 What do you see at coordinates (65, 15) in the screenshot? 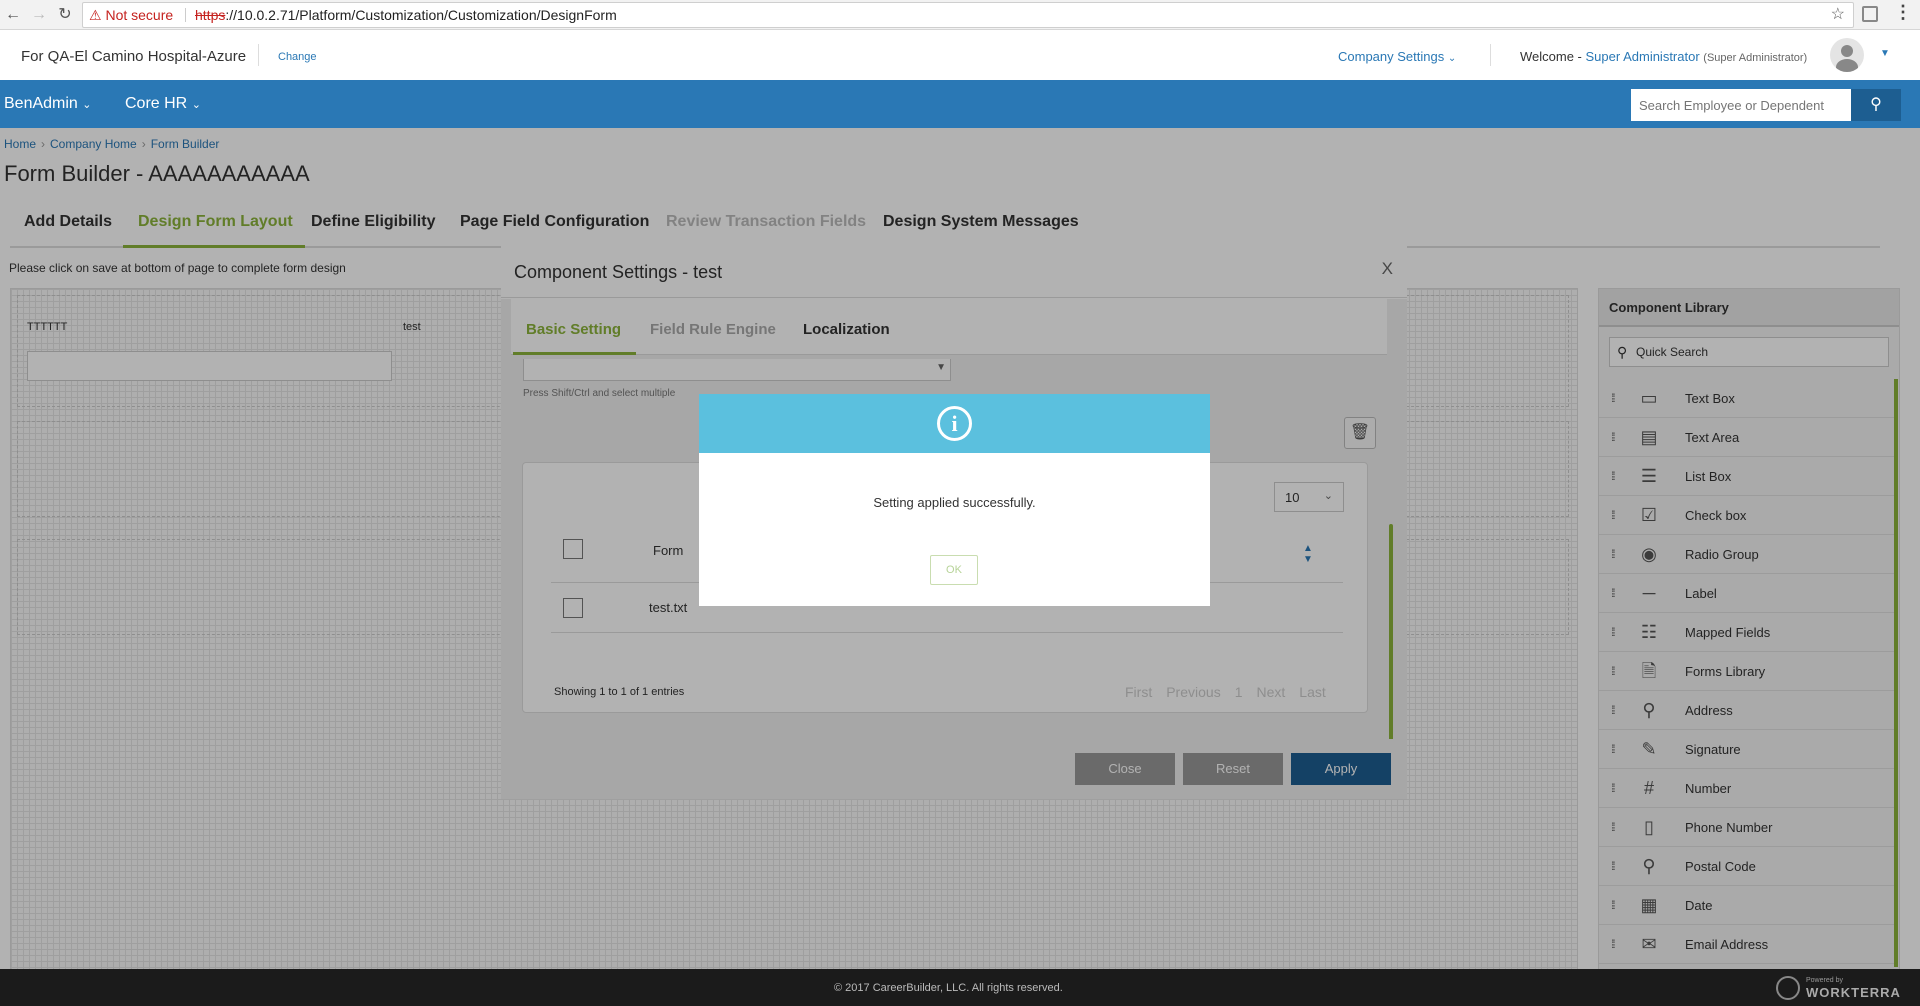
I see `reload-icon: ↻` at bounding box center [65, 15].